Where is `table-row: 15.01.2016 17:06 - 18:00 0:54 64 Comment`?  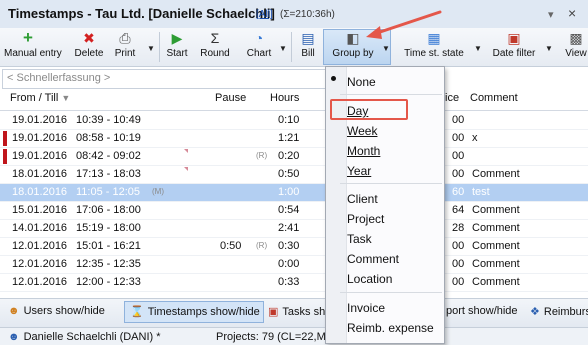 table-row: 15.01.2016 17:06 - 18:00 0:54 64 Comment is located at coordinates (294, 211).